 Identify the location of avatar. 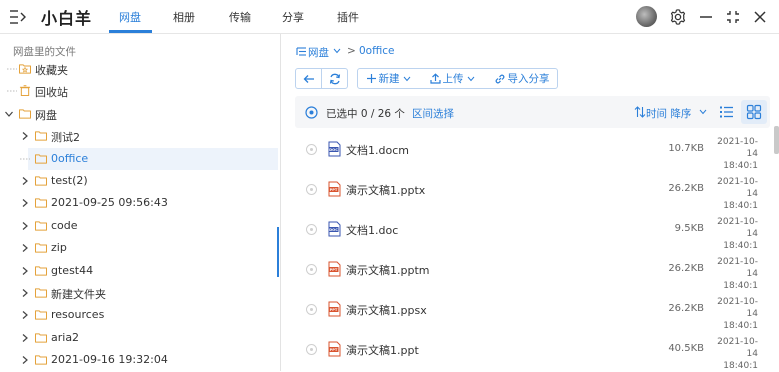
(646, 16).